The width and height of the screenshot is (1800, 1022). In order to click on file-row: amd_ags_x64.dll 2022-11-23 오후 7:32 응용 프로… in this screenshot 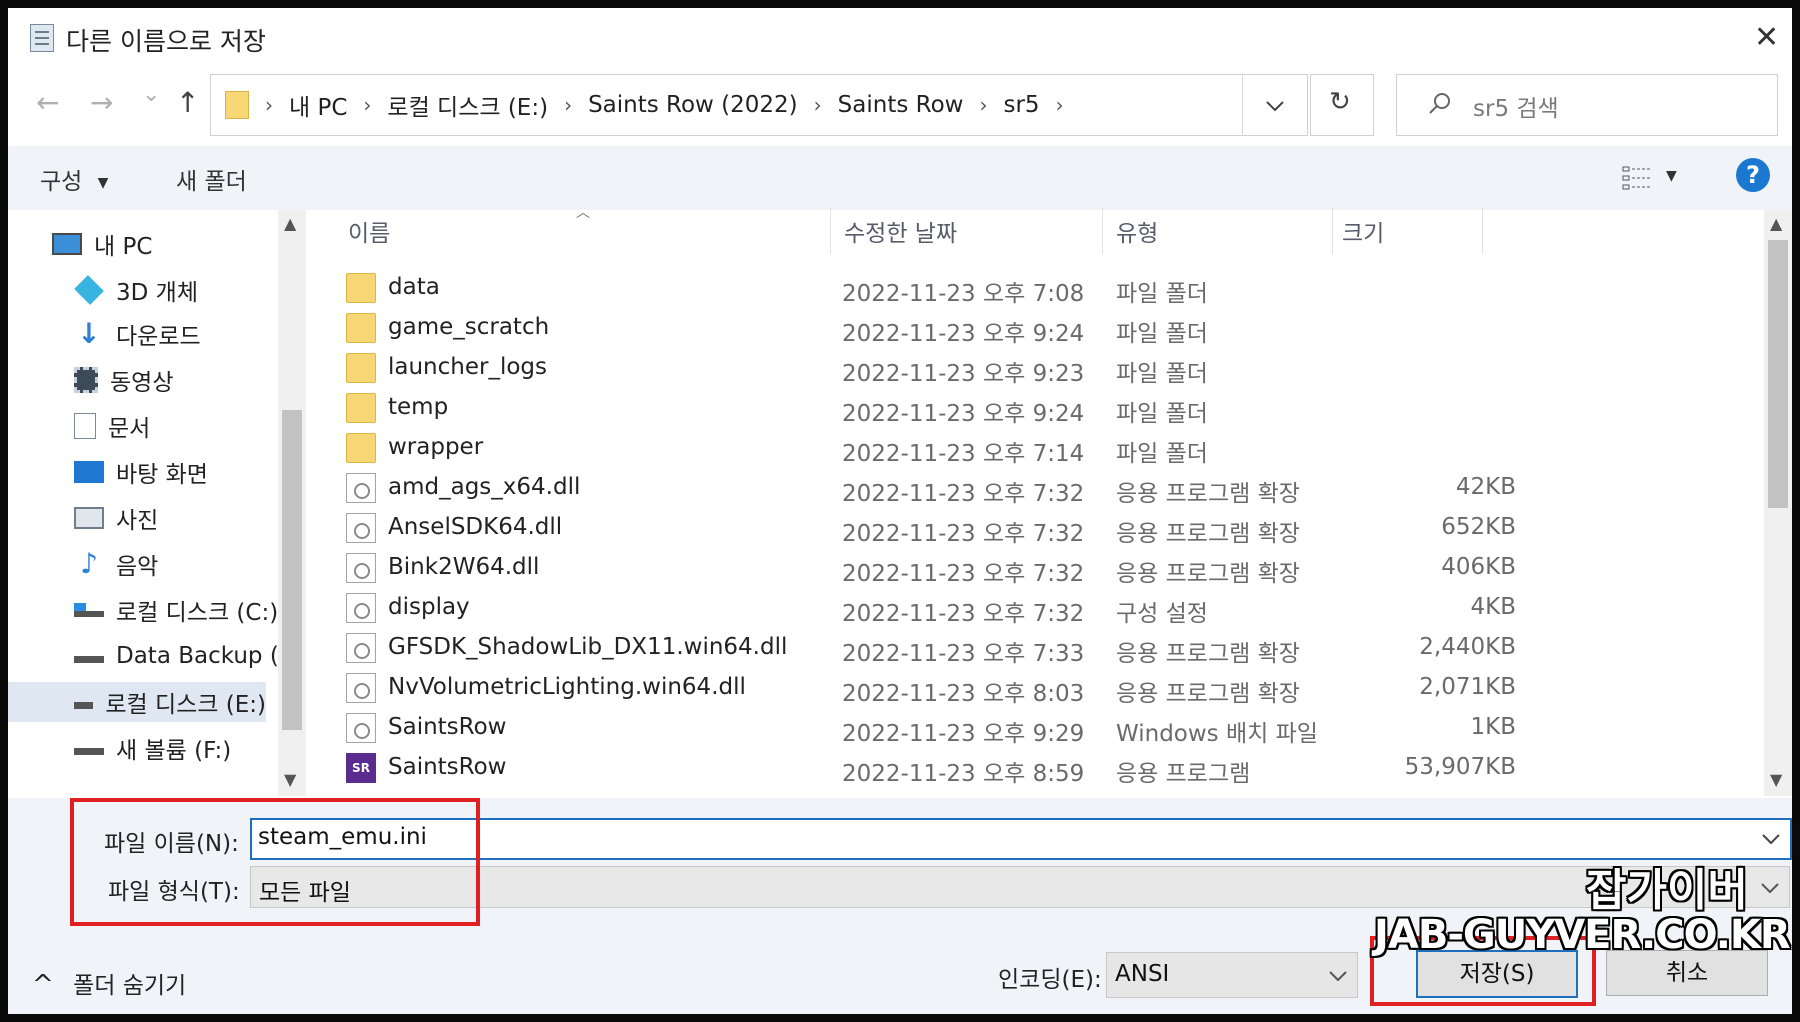, I will do `click(931, 488)`.